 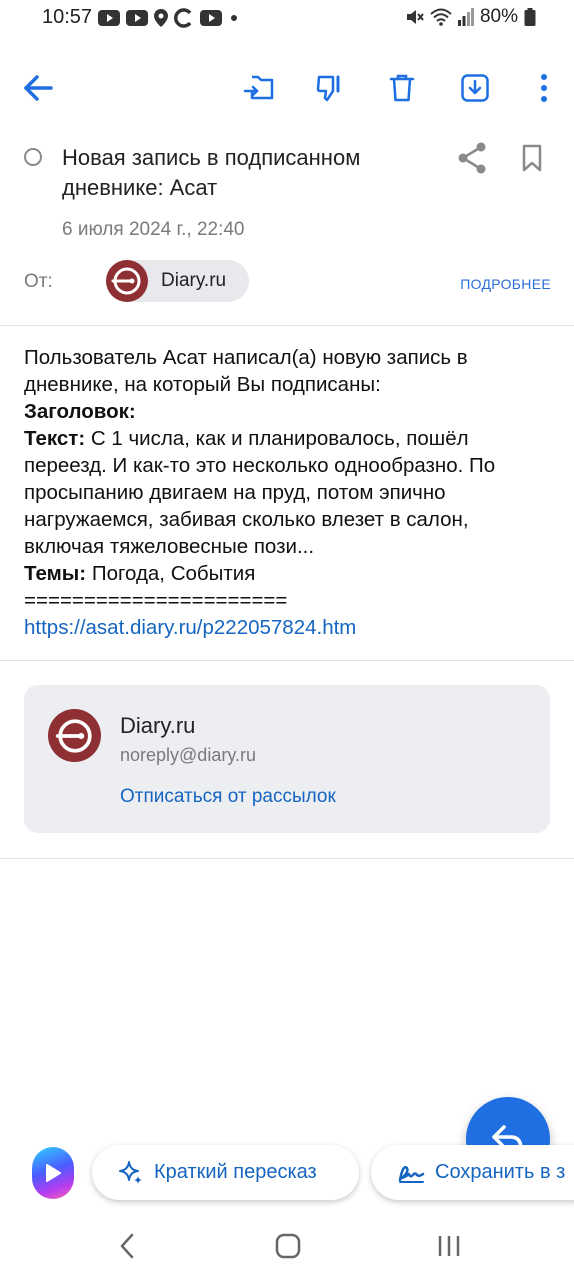 I want to click on sender-avatar, so click(x=127, y=281).